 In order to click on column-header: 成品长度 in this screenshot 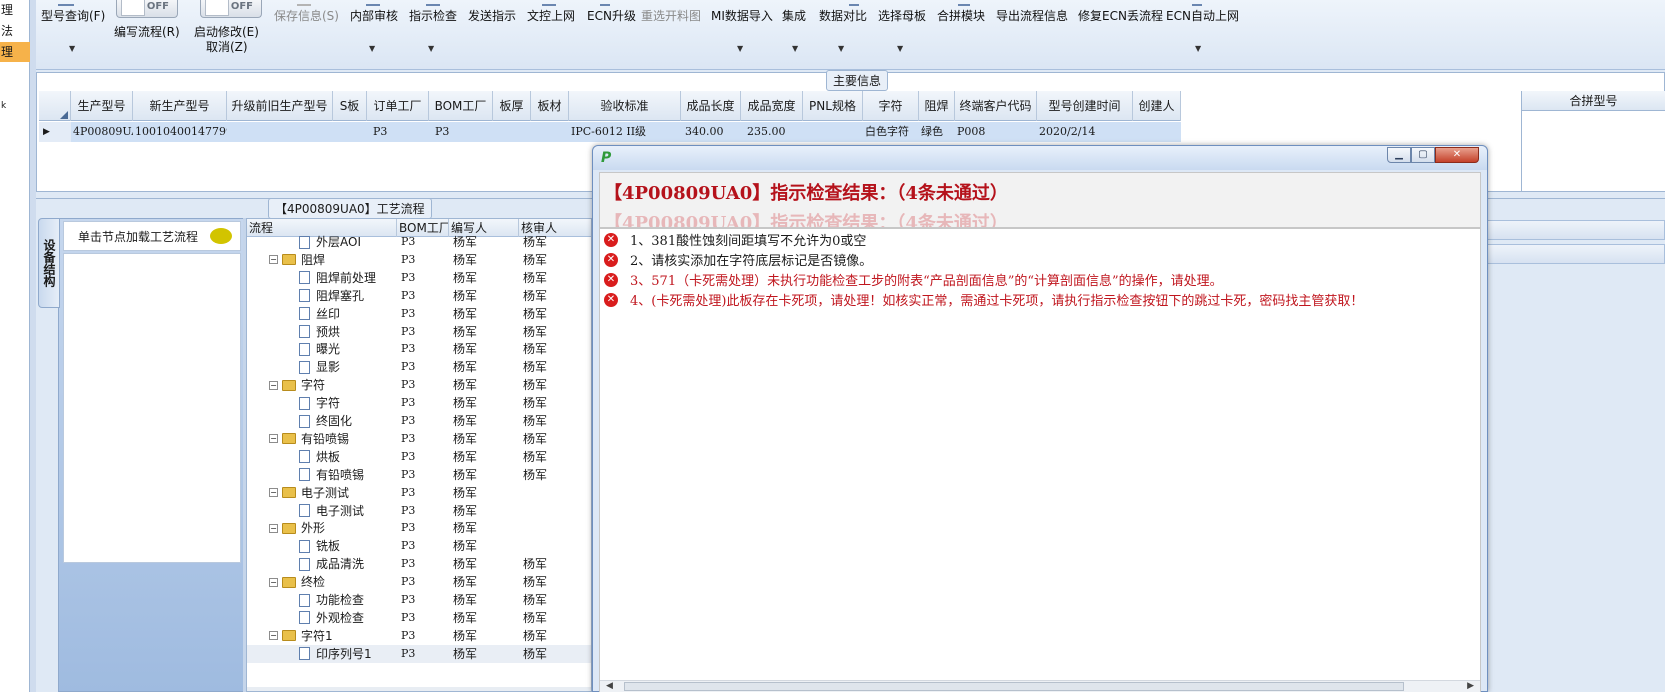, I will do `click(711, 106)`.